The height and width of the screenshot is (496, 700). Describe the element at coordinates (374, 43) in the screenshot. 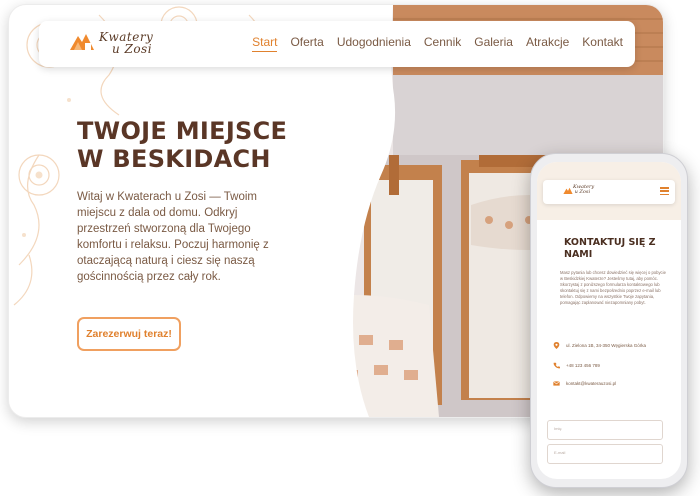

I see `nav-udogodnienia: Udogodnienia` at that location.